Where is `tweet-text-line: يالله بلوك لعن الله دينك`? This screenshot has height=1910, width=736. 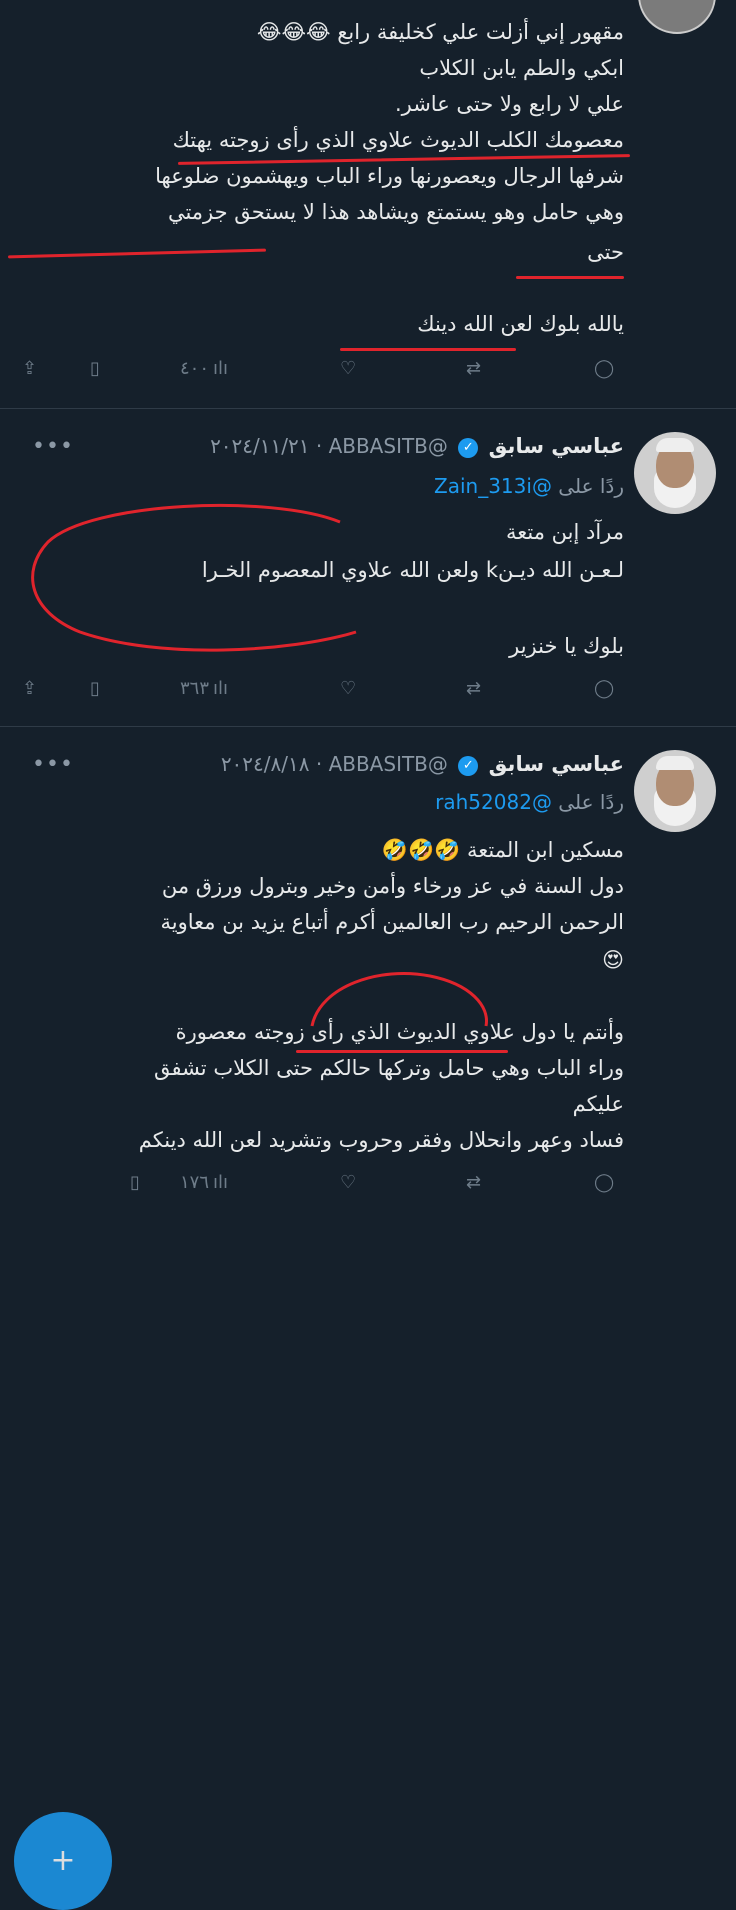 tweet-text-line: يالله بلوك لعن الله دينك is located at coordinates (520, 324).